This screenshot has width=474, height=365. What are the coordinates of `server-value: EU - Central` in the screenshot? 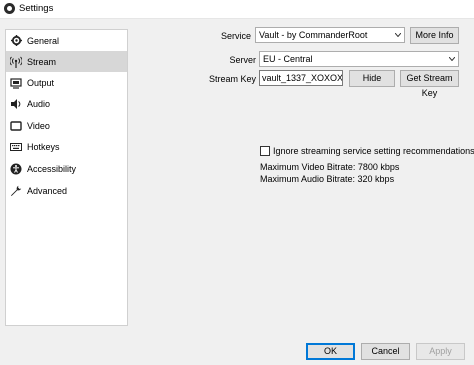 It's located at (288, 59).